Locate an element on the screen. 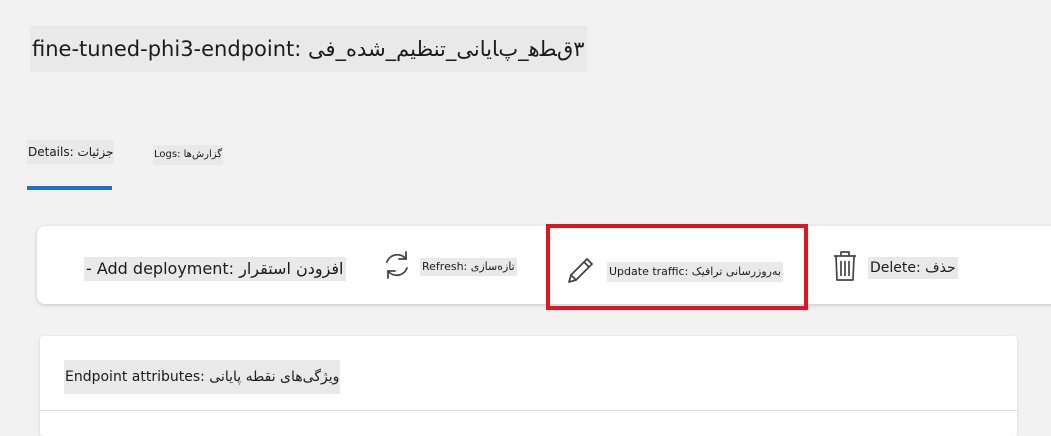 This screenshot has height=436, width=1051. refresh-label: Refresh: ﺗﺎﺯﻩﺳﺎﺯﯼ is located at coordinates (468, 267).